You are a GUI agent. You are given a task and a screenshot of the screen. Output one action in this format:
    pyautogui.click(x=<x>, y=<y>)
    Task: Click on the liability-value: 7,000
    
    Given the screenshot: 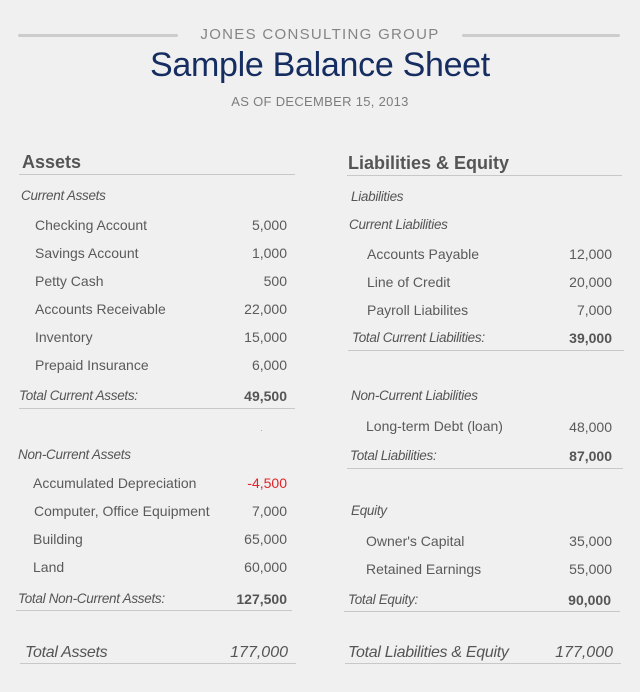 What is the action you would take?
    pyautogui.click(x=594, y=310)
    